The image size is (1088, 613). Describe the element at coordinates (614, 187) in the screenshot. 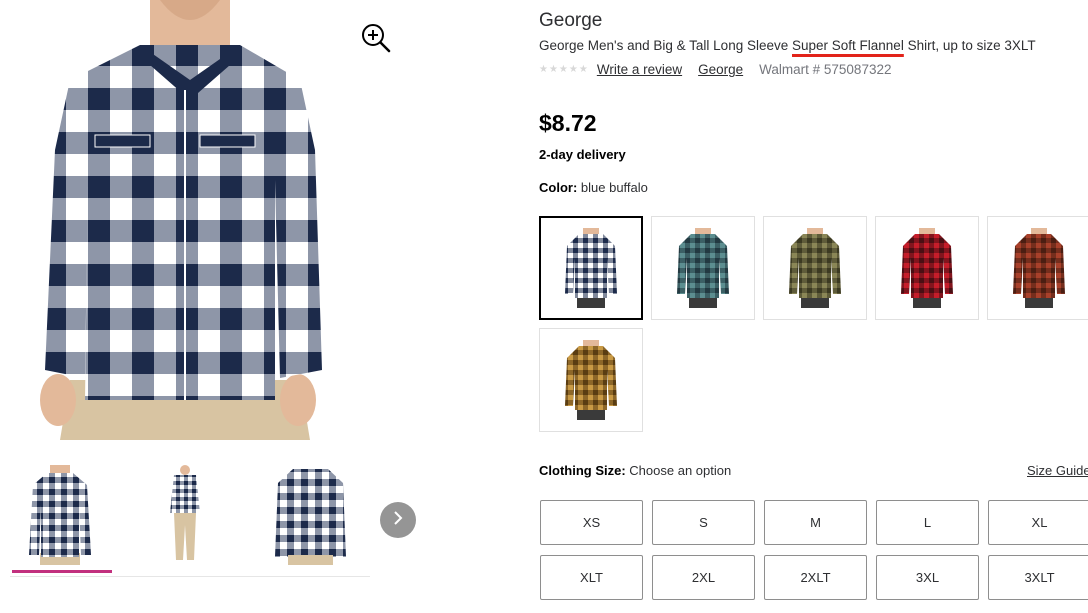

I see `color-value: blue buffalo` at that location.